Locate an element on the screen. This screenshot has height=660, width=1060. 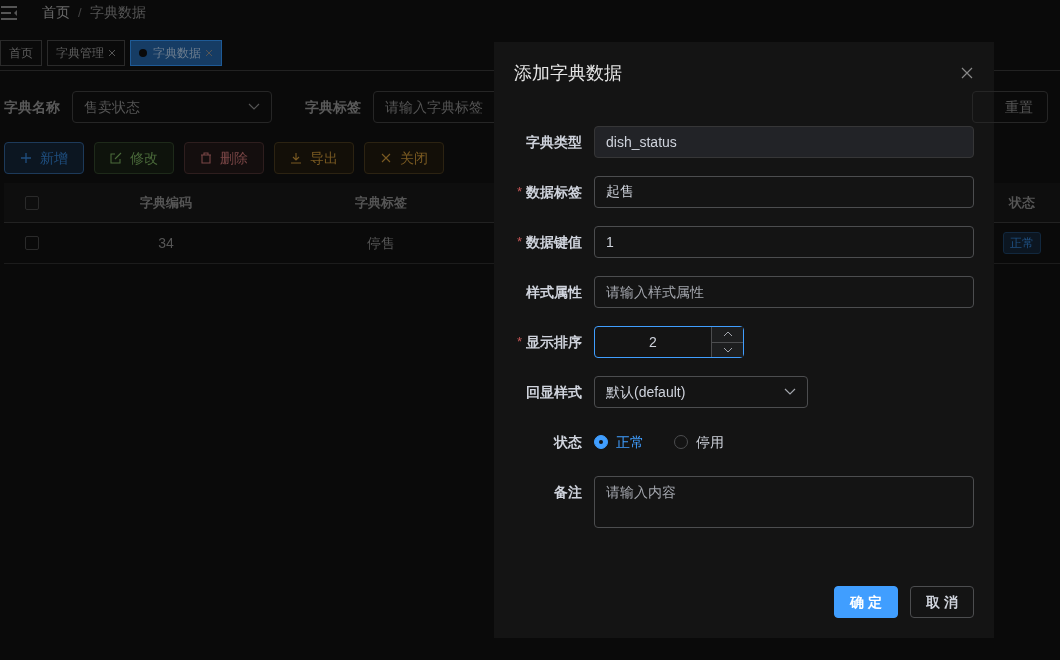
increment-button is located at coordinates (727, 335).